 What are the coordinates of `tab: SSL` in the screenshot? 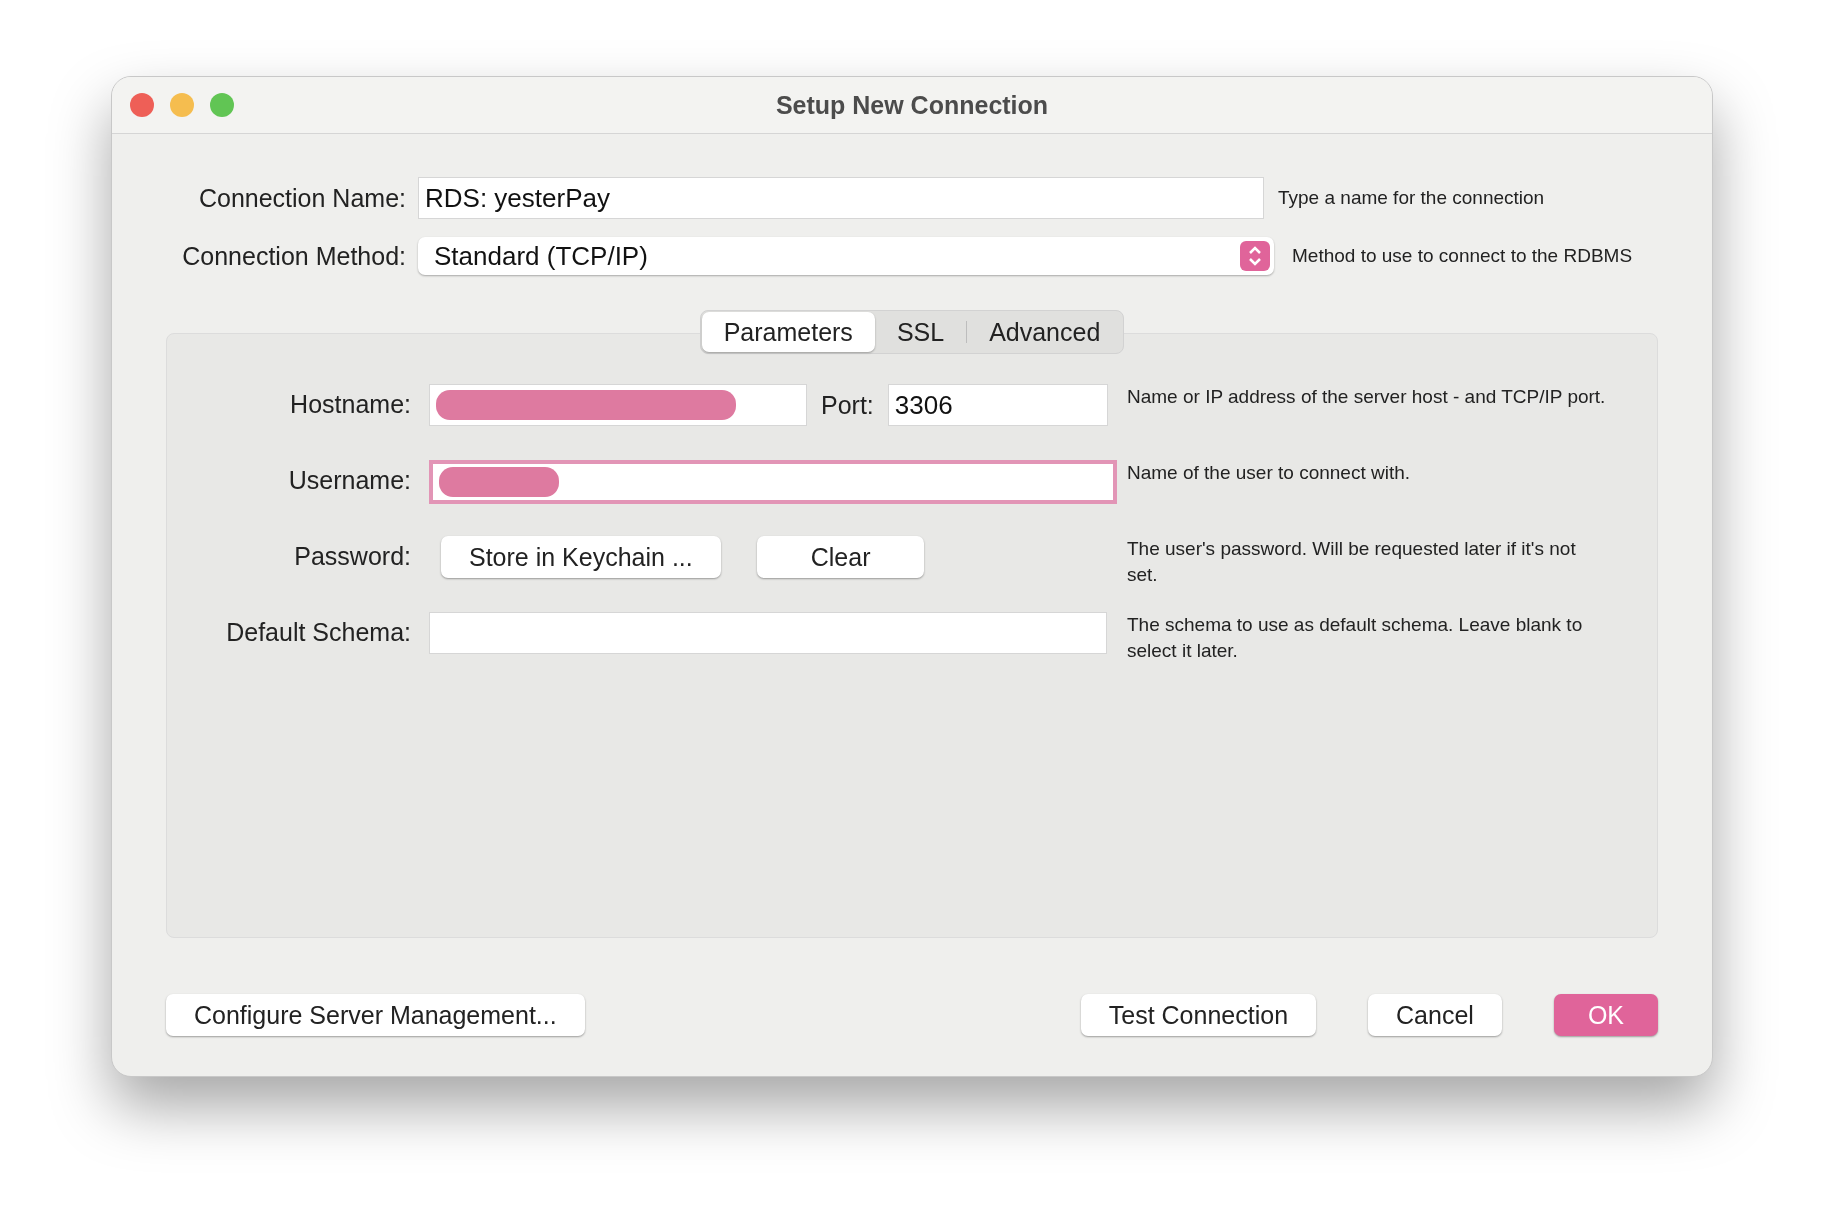 It's located at (920, 332).